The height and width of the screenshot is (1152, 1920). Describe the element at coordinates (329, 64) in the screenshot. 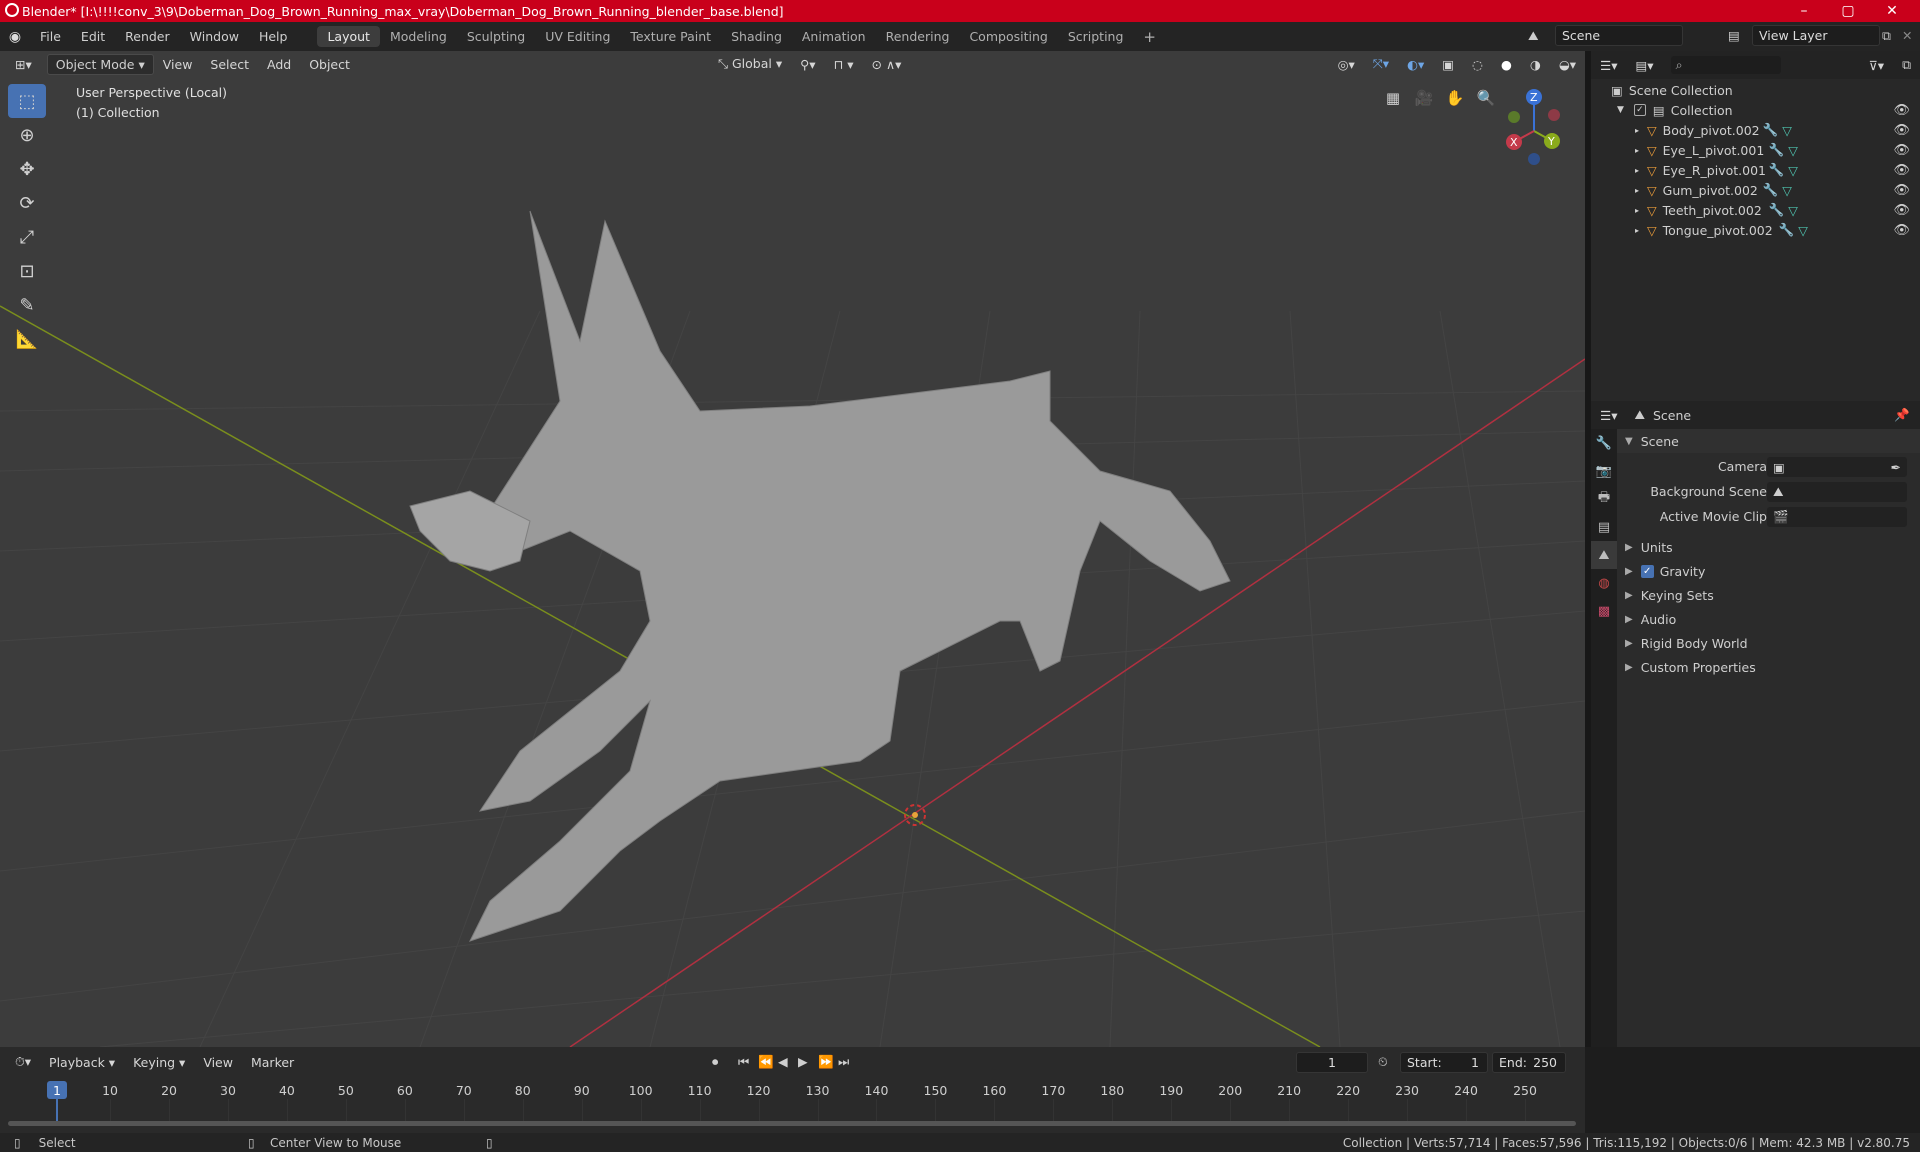

I see `menu-object: Object` at that location.